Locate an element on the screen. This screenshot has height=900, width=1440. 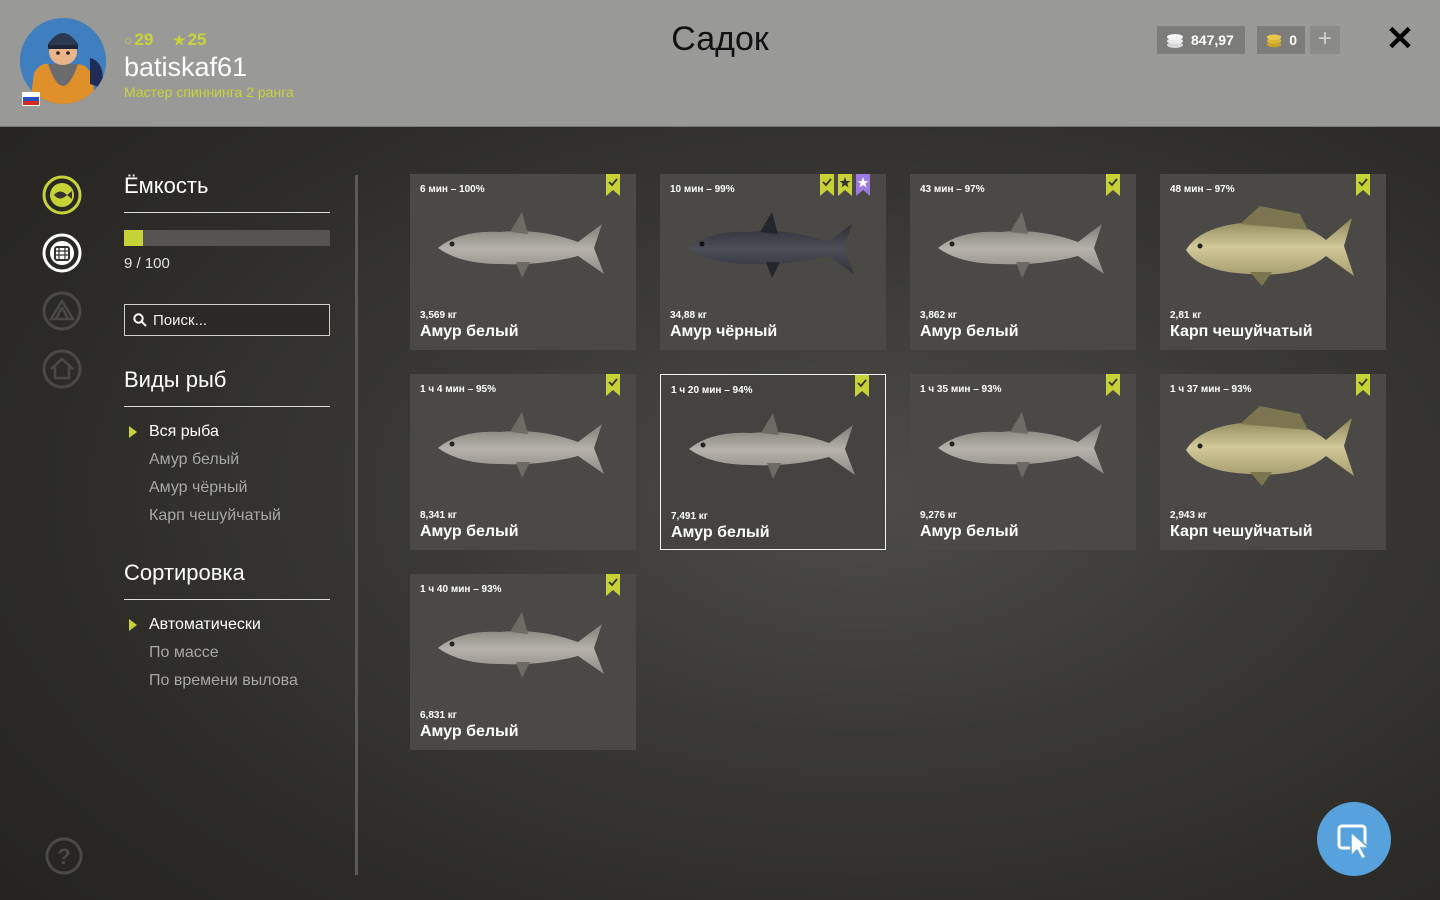
species-item-black-amur: Амур чёрный is located at coordinates (198, 488).